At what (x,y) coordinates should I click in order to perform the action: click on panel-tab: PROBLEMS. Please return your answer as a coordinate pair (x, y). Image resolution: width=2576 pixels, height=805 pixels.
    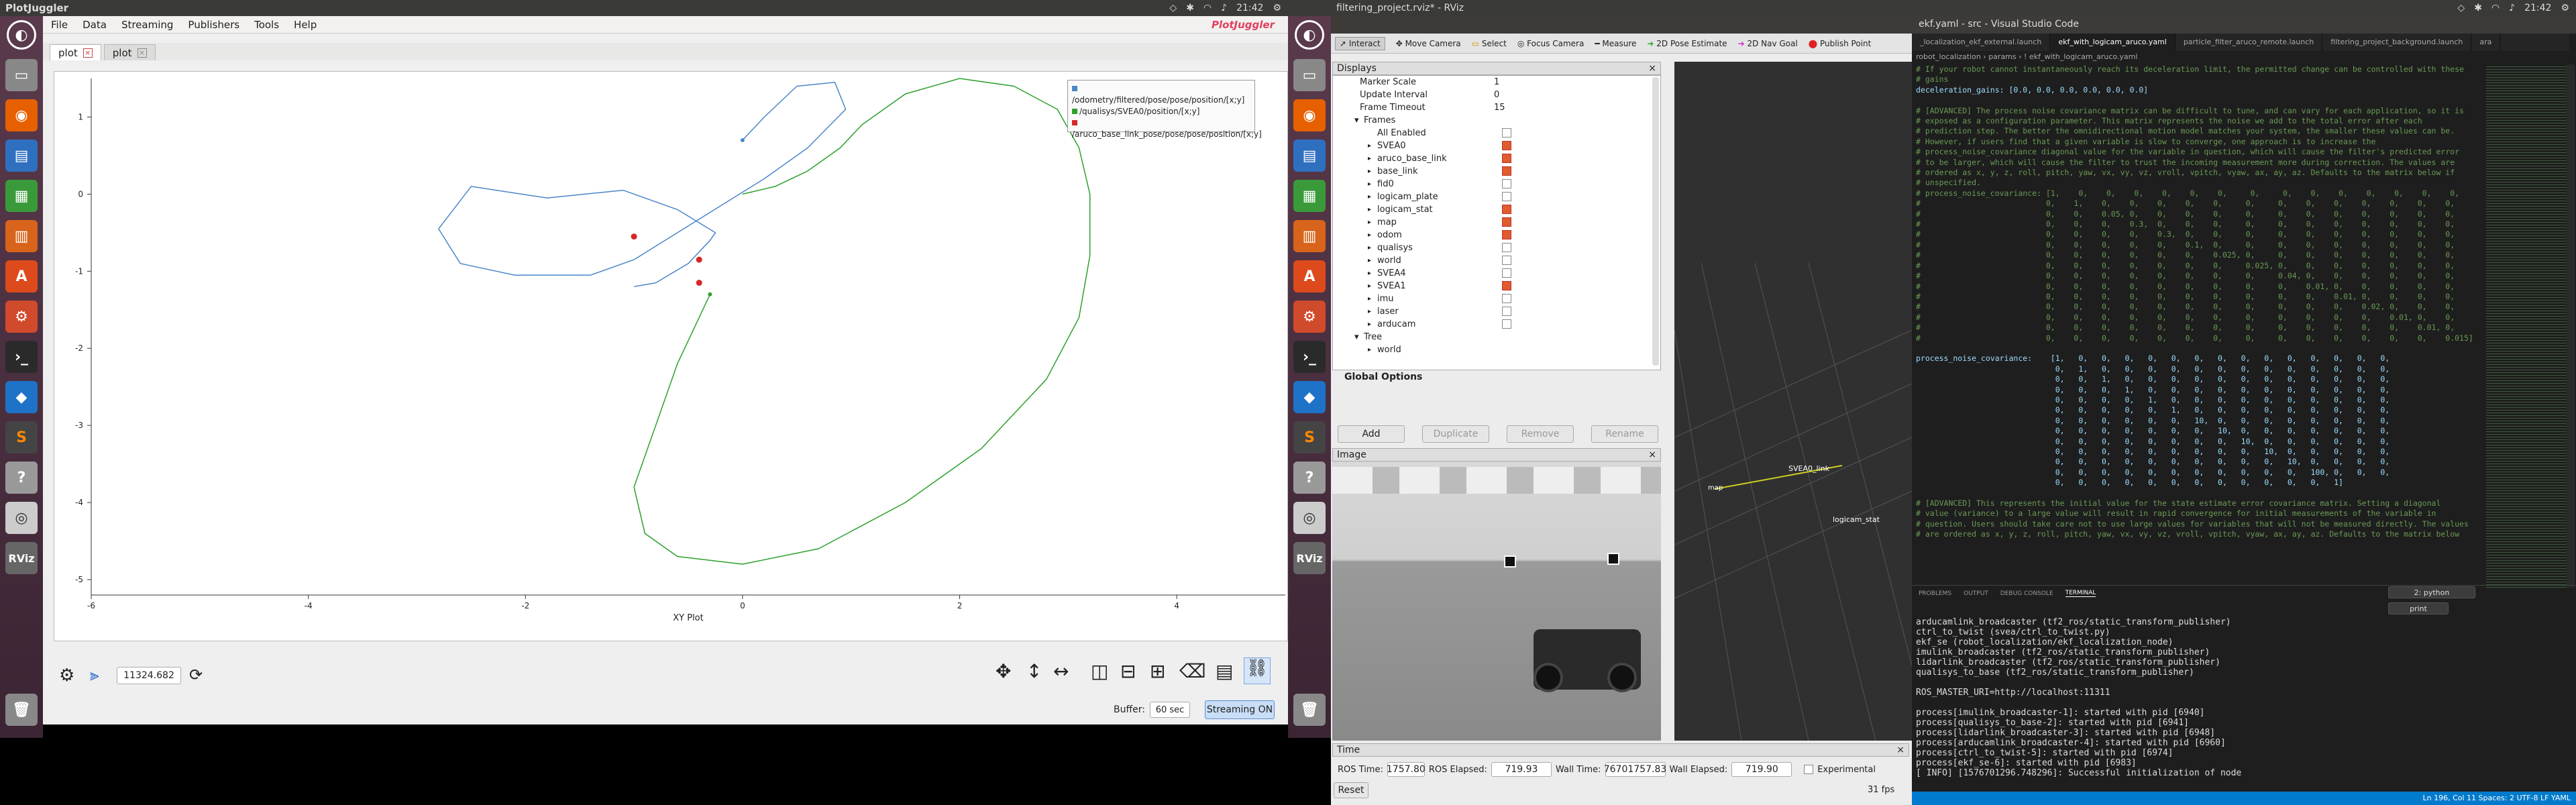
    Looking at the image, I should click on (1935, 593).